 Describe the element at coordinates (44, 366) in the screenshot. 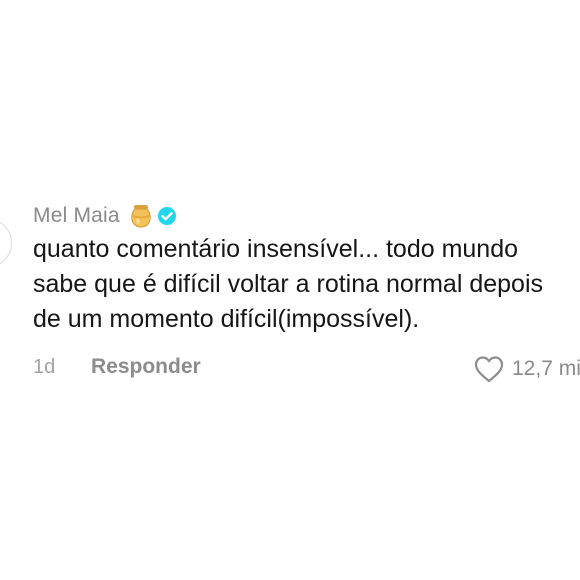

I see `timestamp: 1d` at that location.